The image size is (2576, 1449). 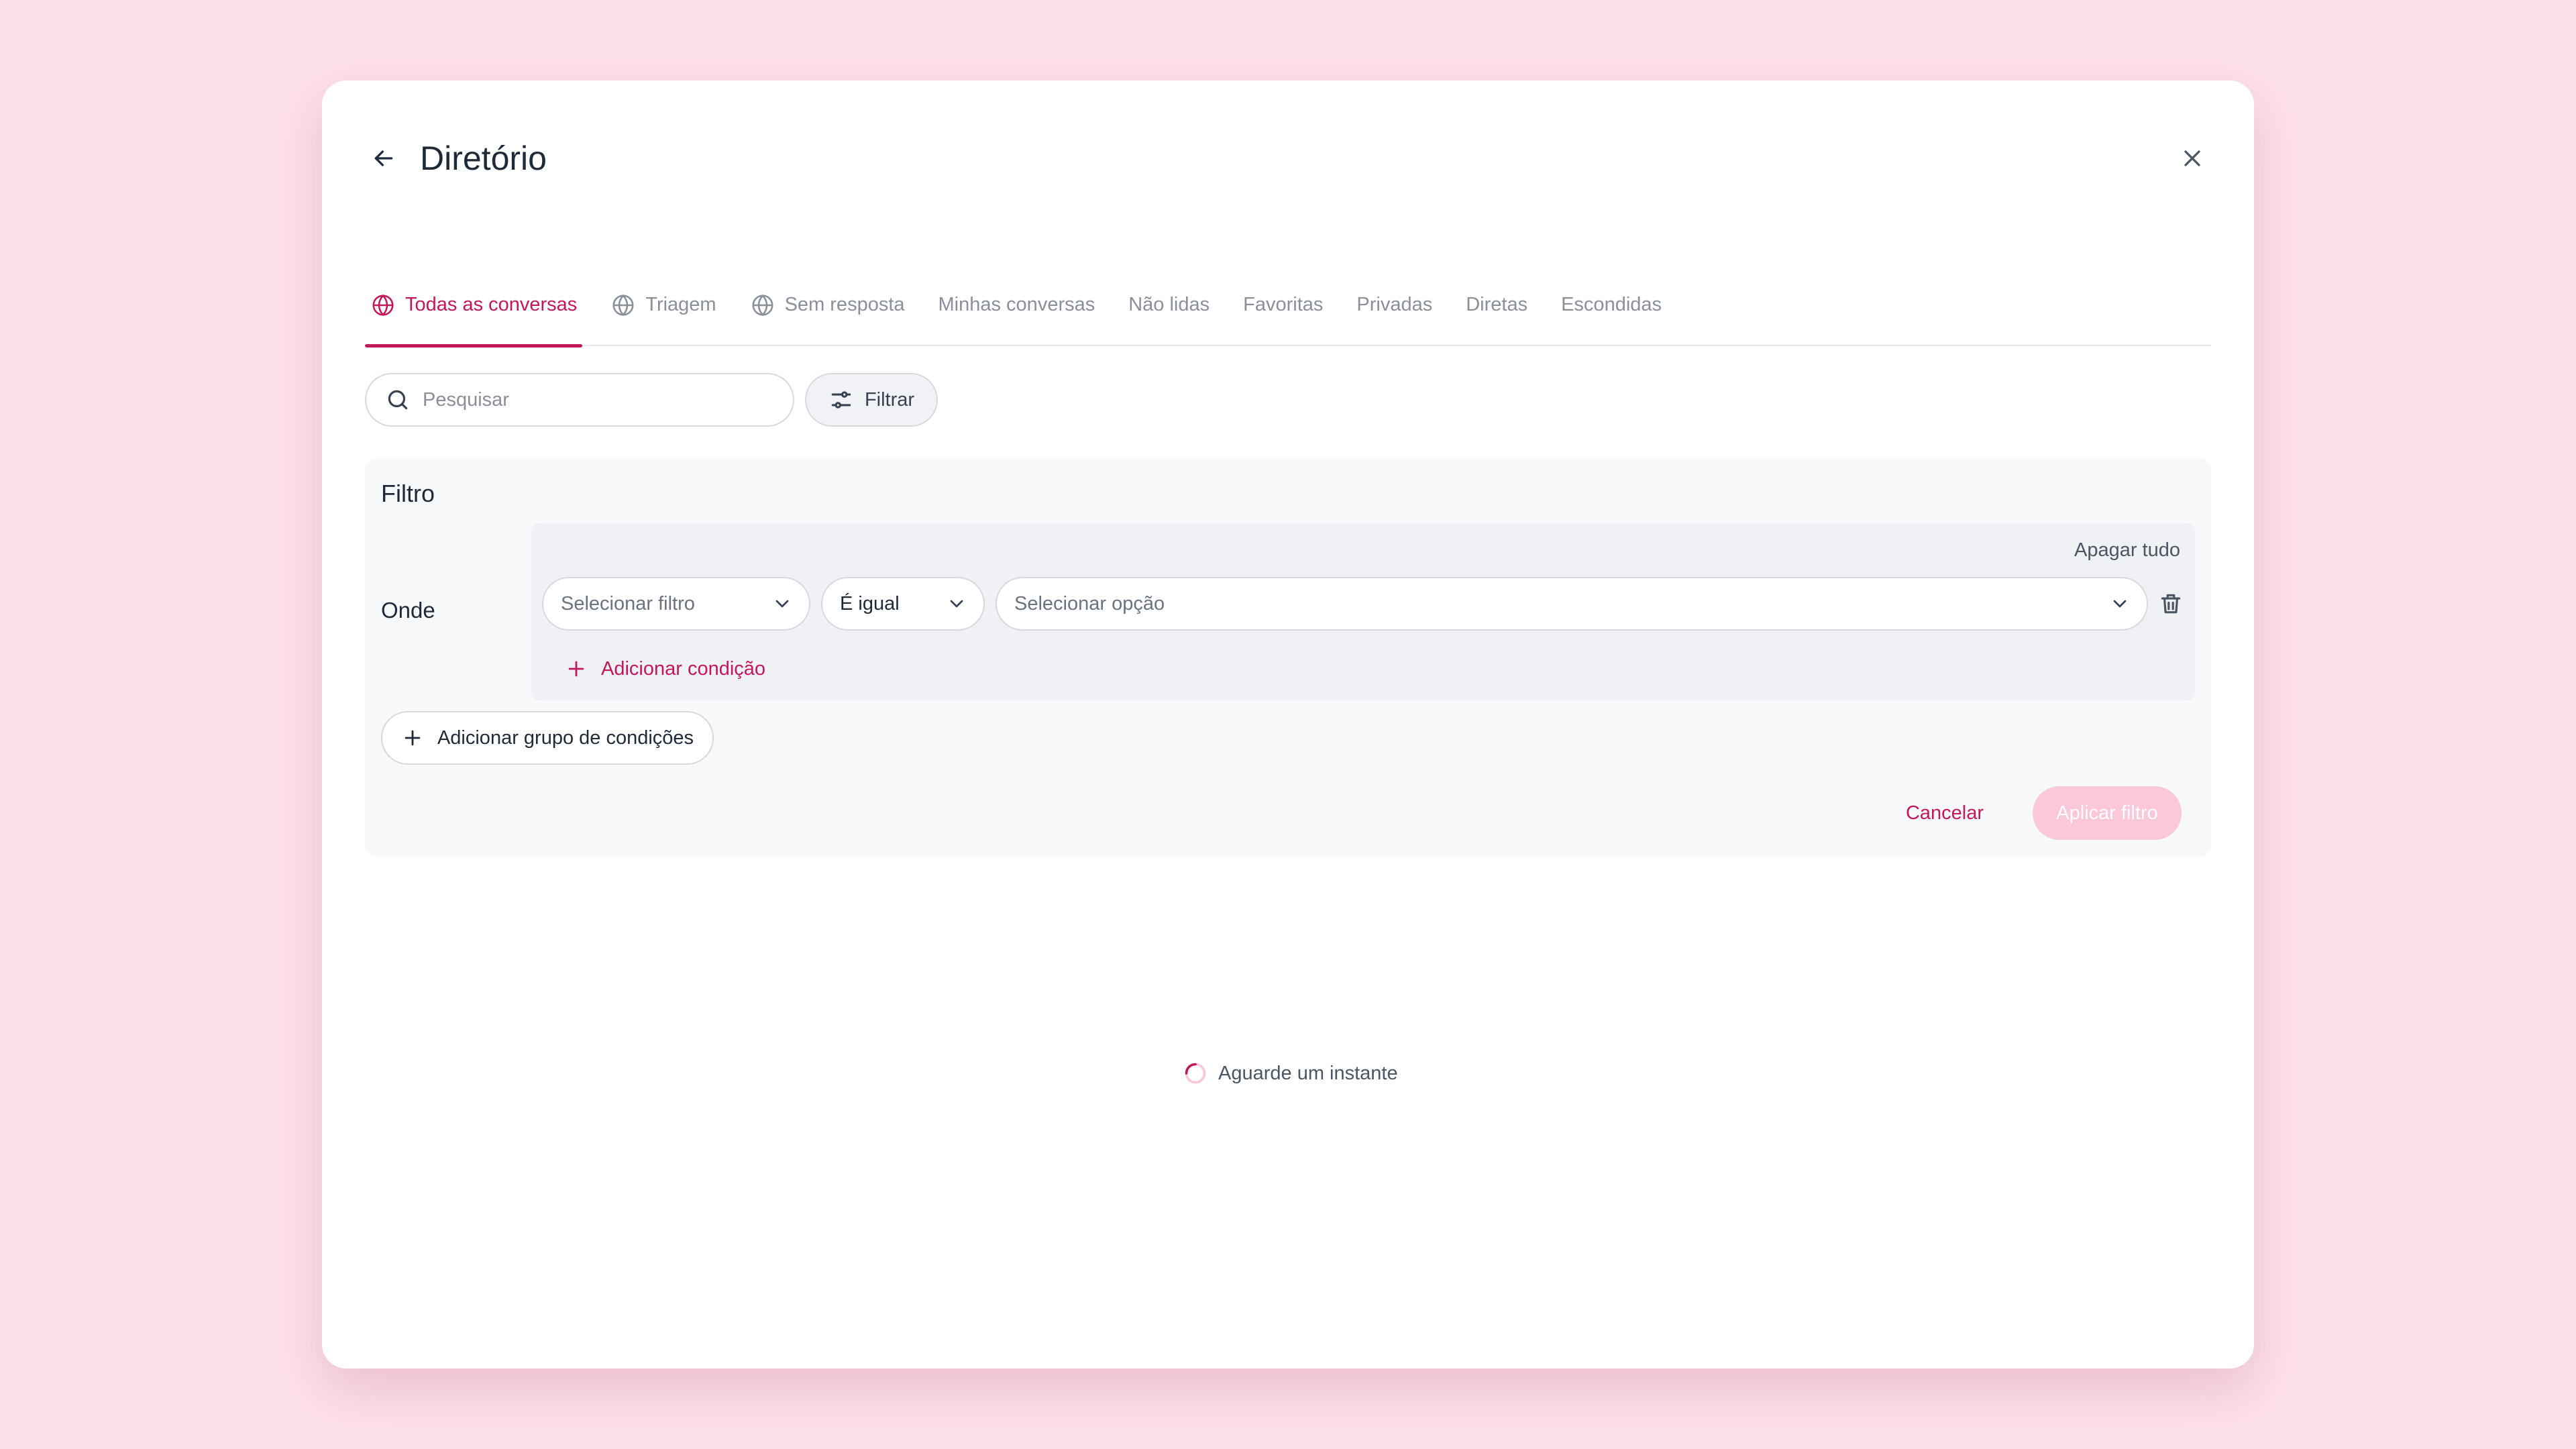 I want to click on arrow-left-icon, so click(x=383, y=158).